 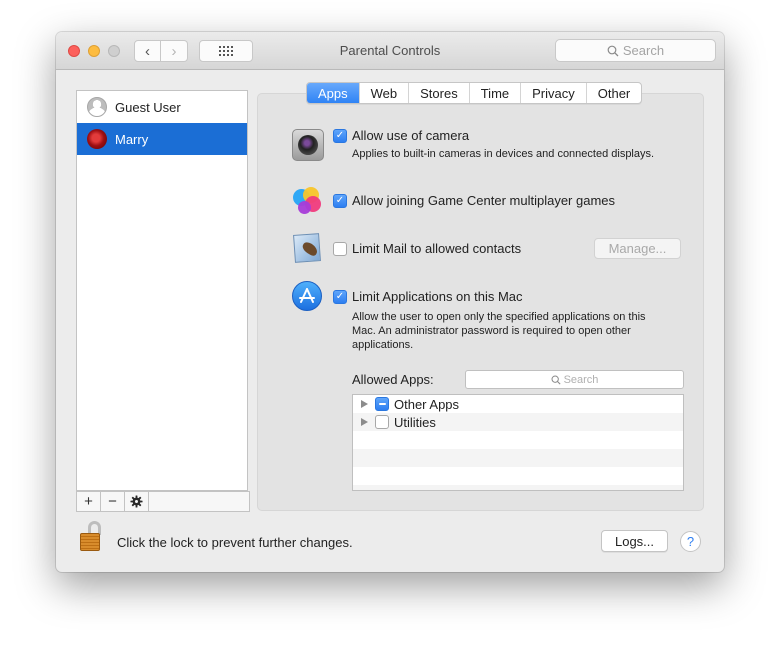 I want to click on limit-apps-label: Limit Applications on this Mac, so click(x=437, y=296).